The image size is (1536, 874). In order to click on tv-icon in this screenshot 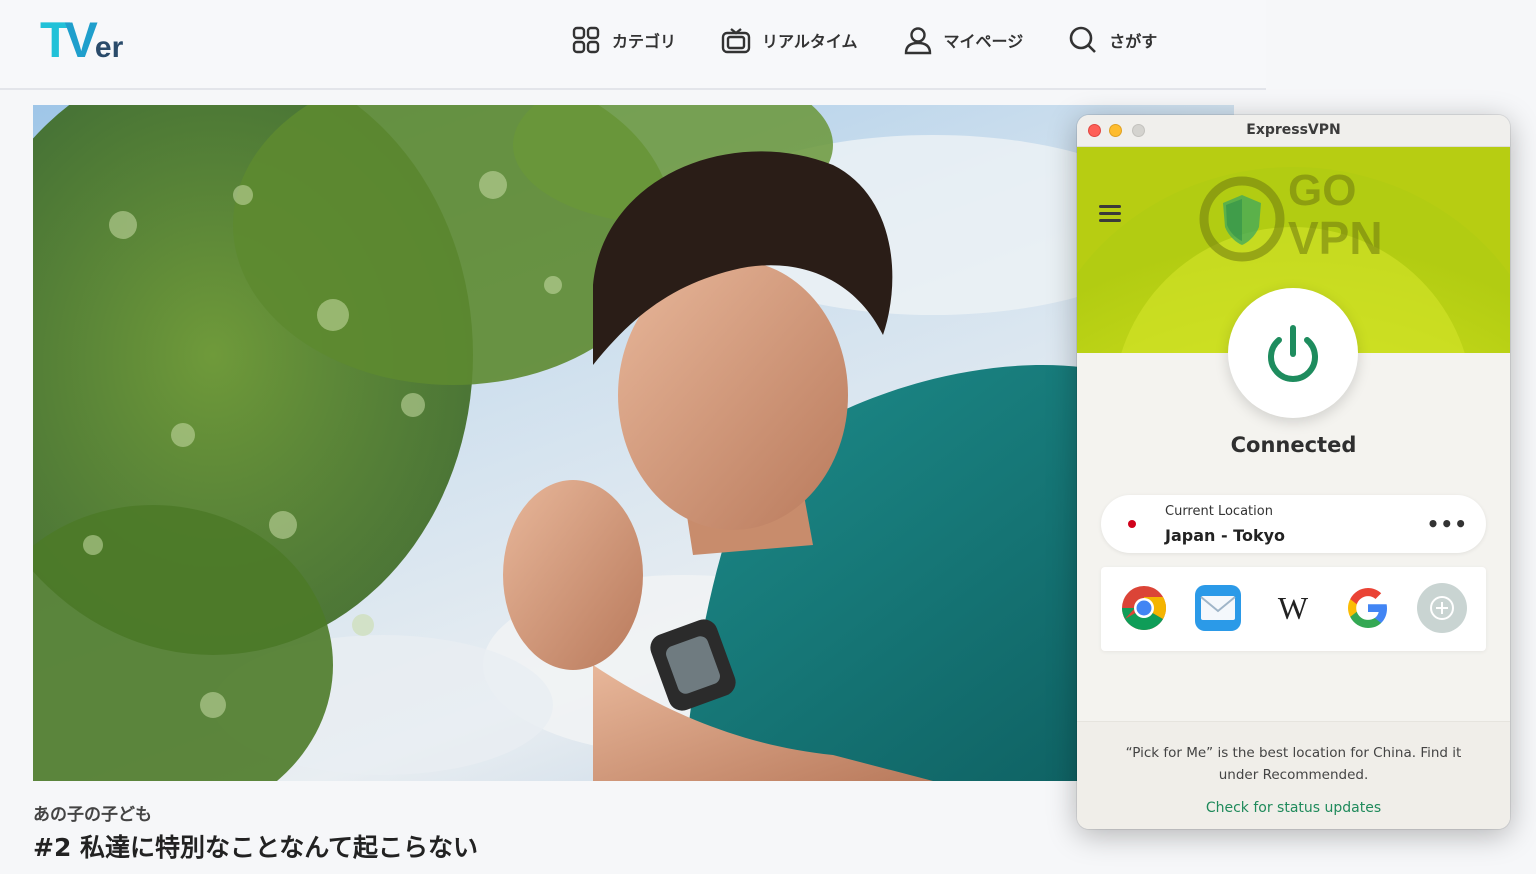, I will do `click(736, 41)`.